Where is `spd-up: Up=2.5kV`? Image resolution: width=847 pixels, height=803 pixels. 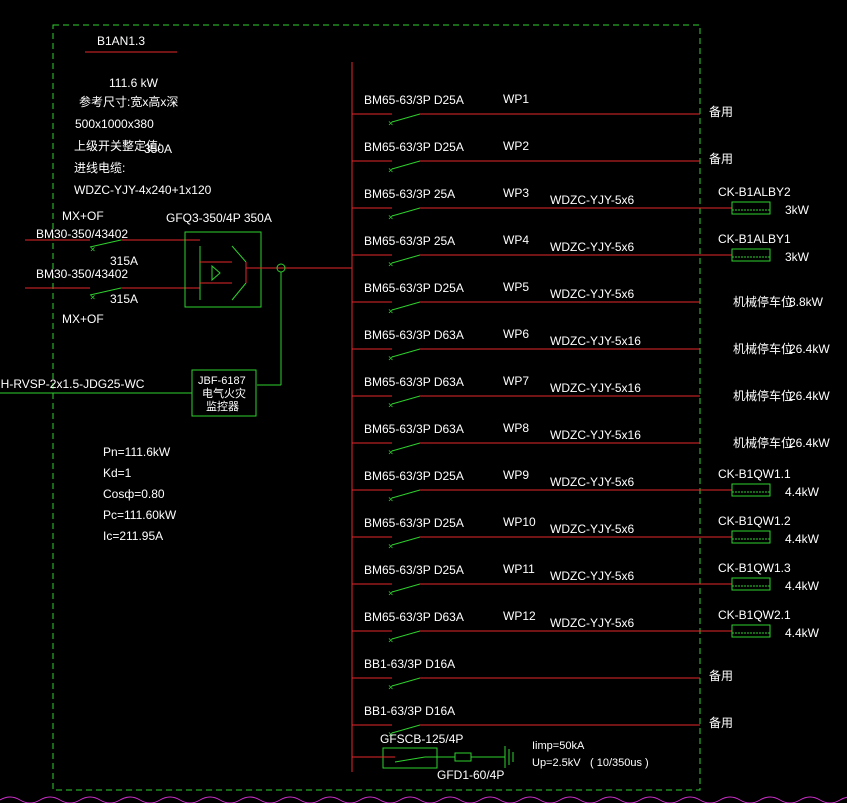 spd-up: Up=2.5kV is located at coordinates (556, 763).